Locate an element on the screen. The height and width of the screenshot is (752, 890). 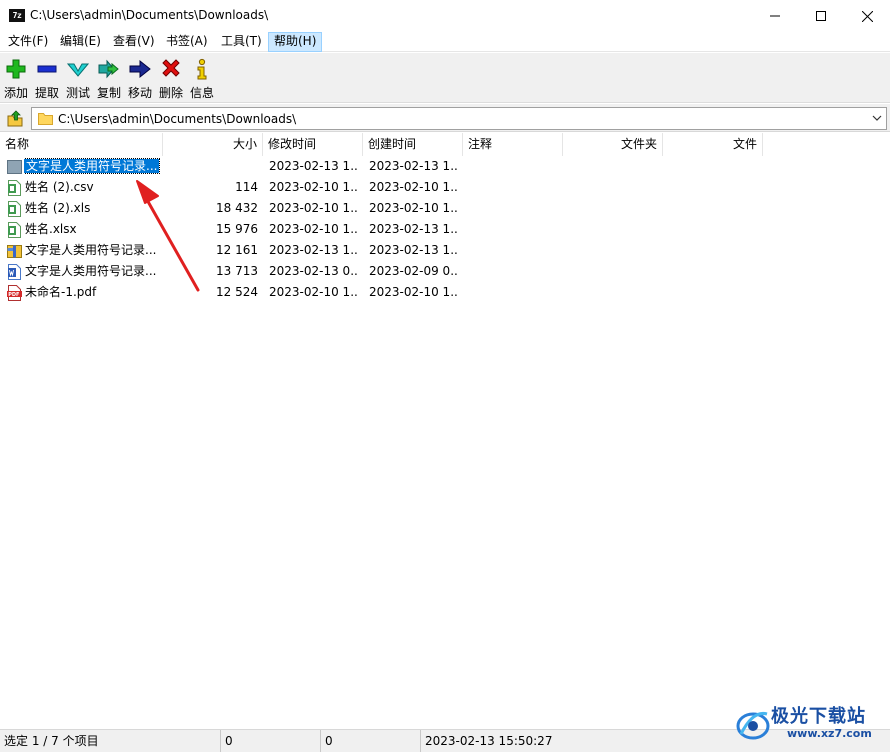
status-selection: 选定 1 / 7 个项目 is located at coordinates (110, 741).